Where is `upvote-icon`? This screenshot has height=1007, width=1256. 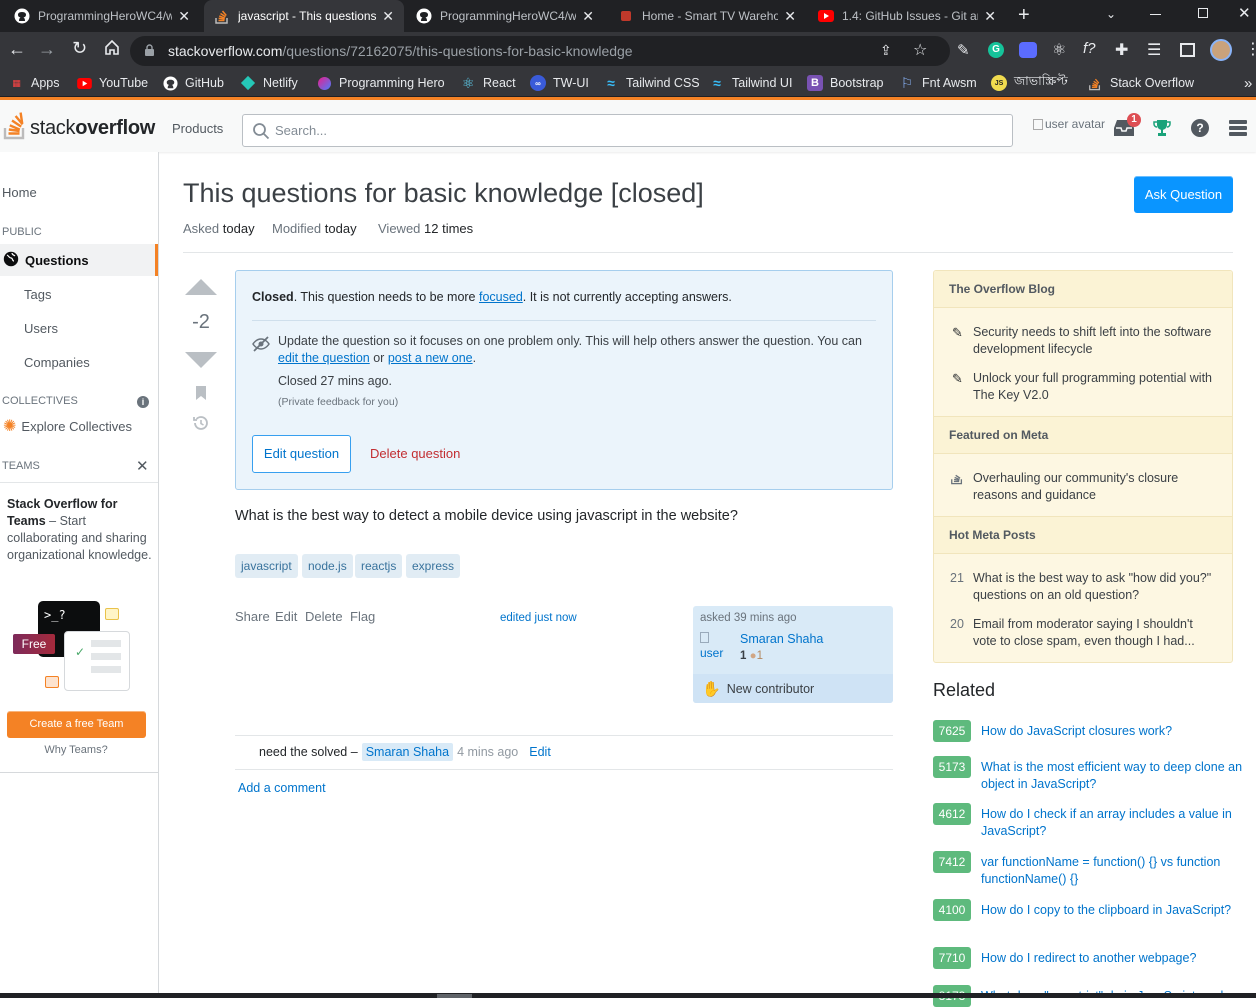 upvote-icon is located at coordinates (201, 287).